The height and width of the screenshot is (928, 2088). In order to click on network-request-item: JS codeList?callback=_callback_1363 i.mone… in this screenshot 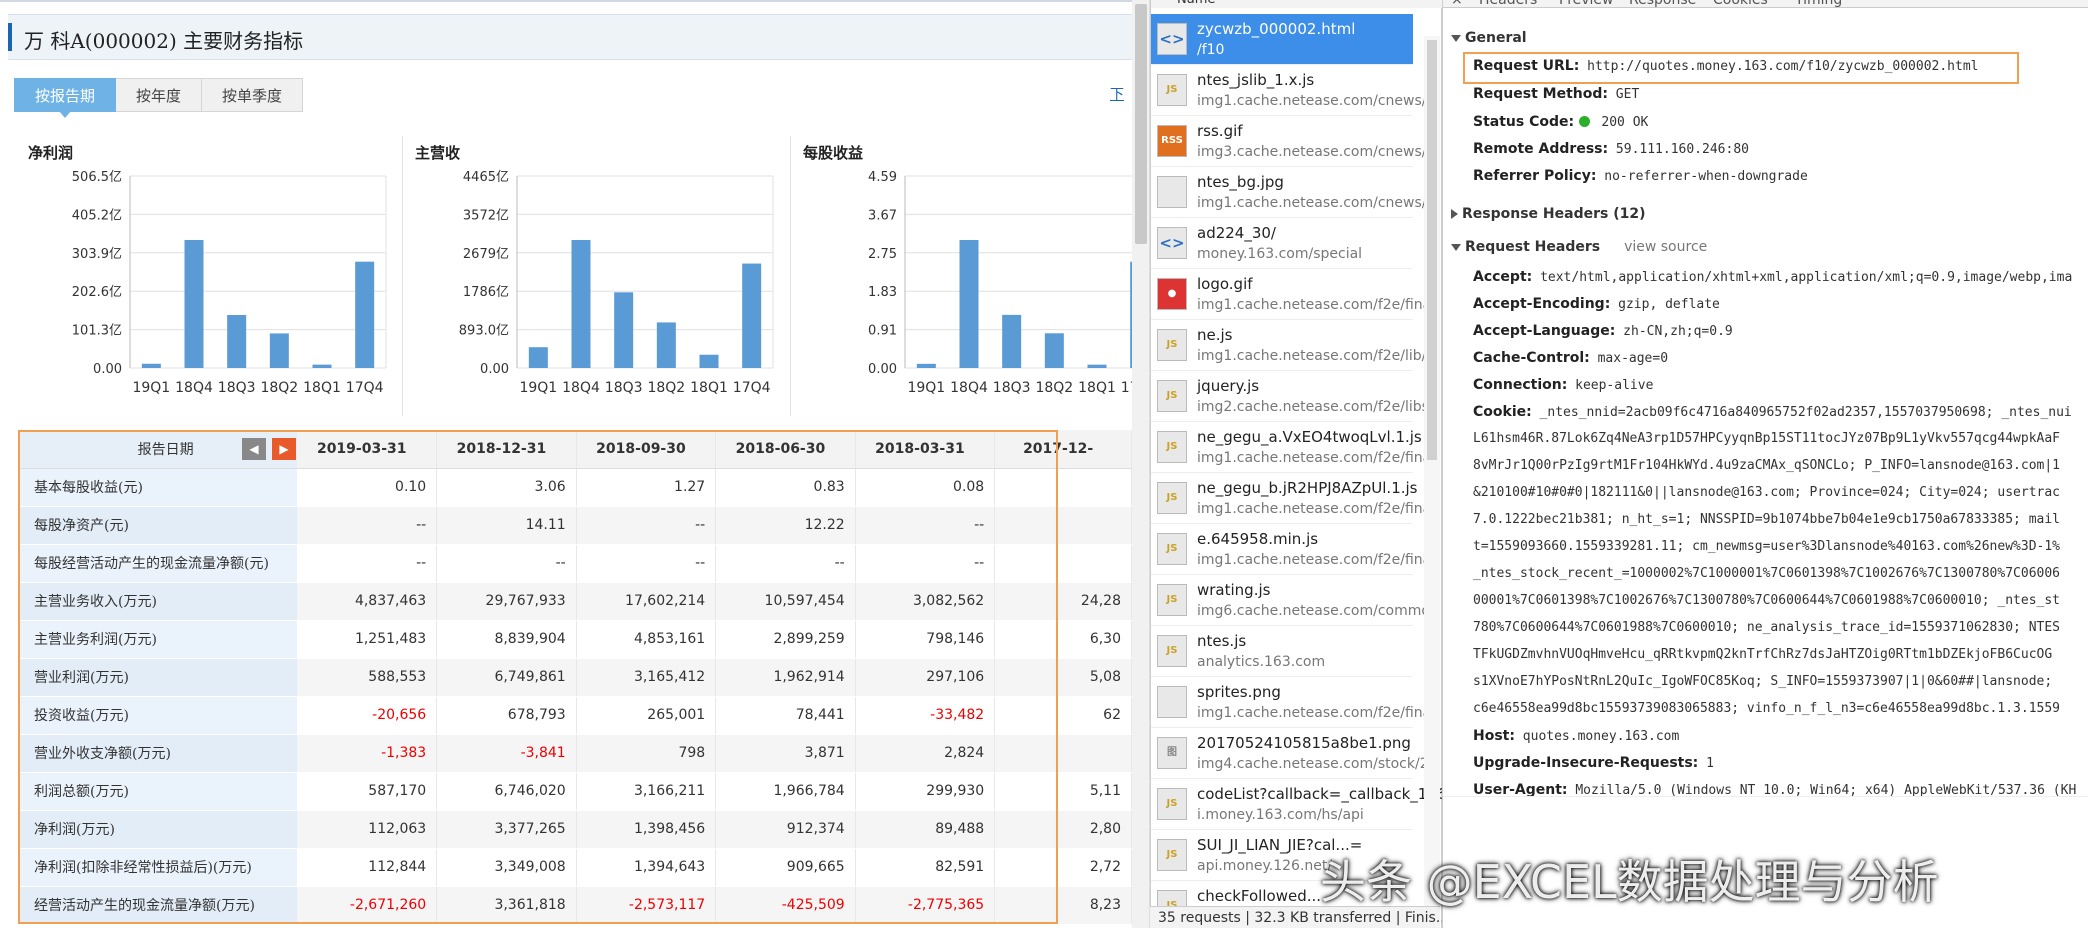, I will do `click(1303, 804)`.